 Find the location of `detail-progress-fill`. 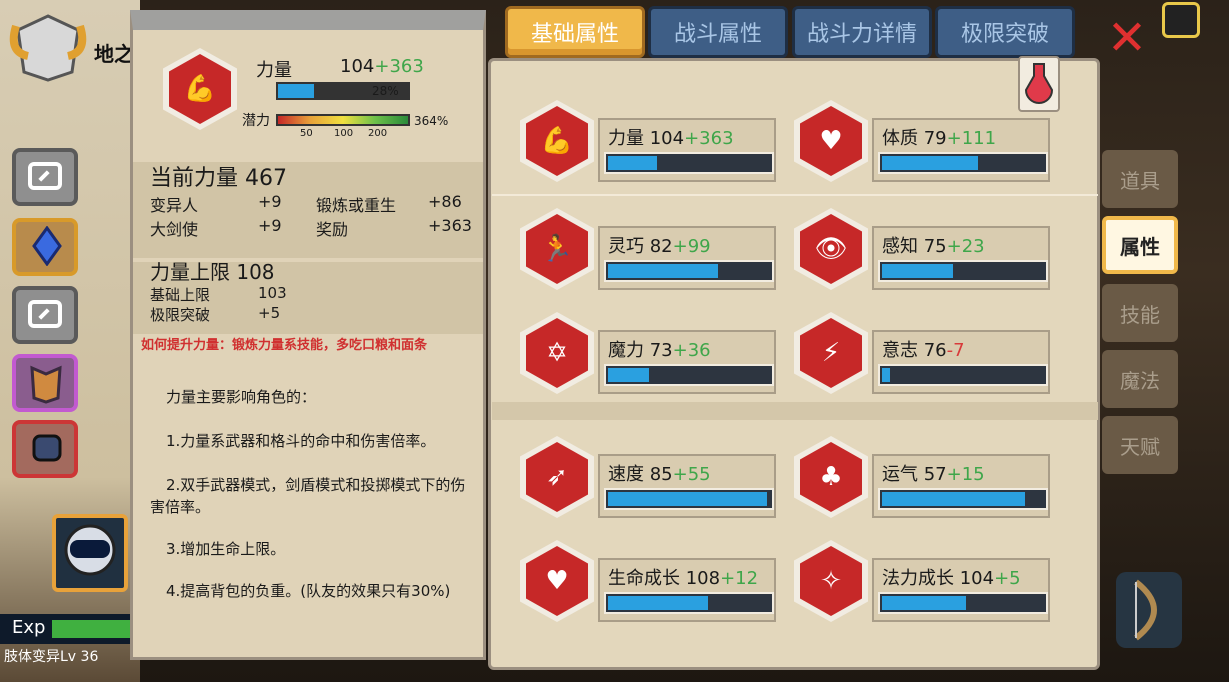

detail-progress-fill is located at coordinates (296, 91).